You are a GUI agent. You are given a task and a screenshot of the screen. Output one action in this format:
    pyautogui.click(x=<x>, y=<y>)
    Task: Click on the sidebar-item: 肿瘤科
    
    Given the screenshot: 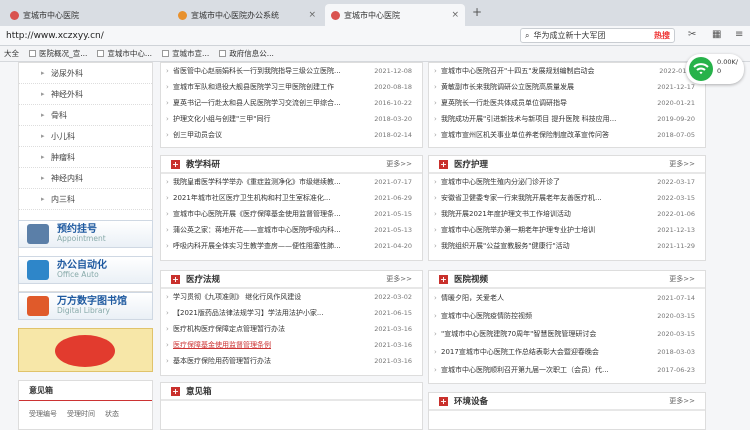 What is the action you would take?
    pyautogui.click(x=85, y=157)
    